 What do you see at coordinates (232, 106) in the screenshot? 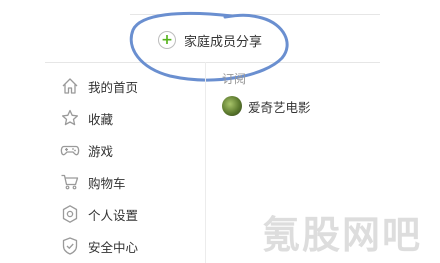
I see `avatar` at bounding box center [232, 106].